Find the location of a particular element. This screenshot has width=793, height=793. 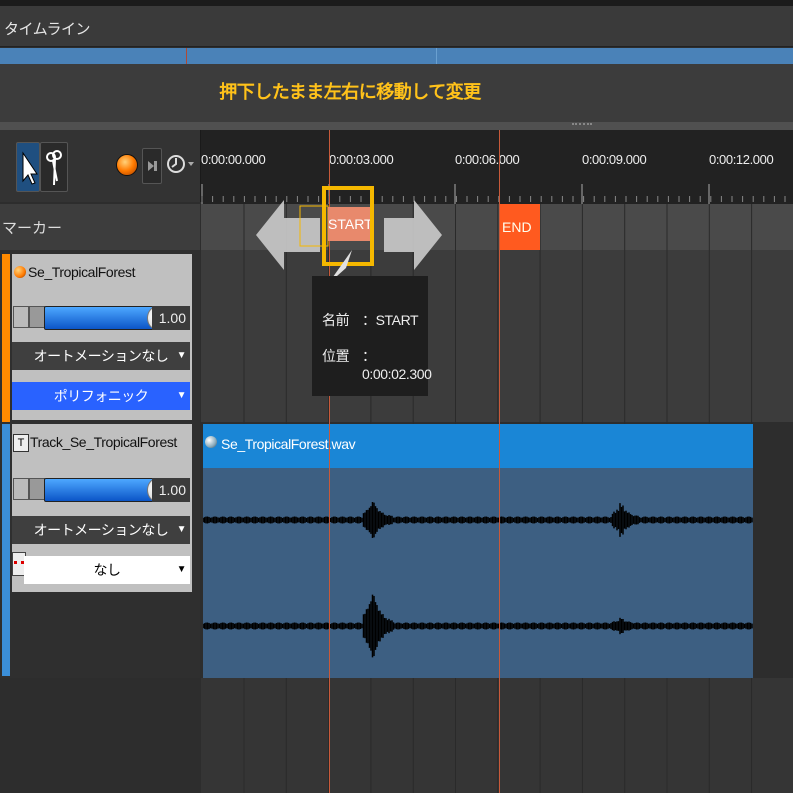

record-icon is located at coordinates (127, 165).